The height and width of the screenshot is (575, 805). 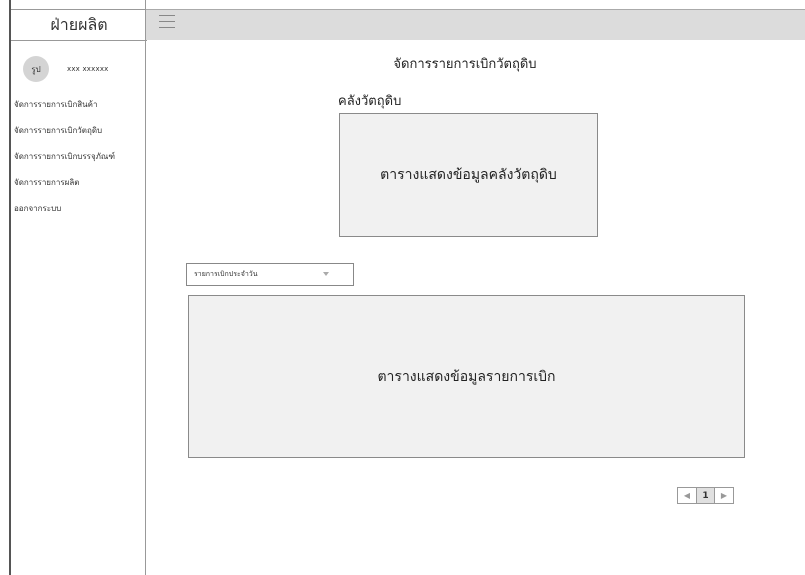 What do you see at coordinates (79, 25) in the screenshot?
I see `sidebar-header: ฝ่ายผลิต` at bounding box center [79, 25].